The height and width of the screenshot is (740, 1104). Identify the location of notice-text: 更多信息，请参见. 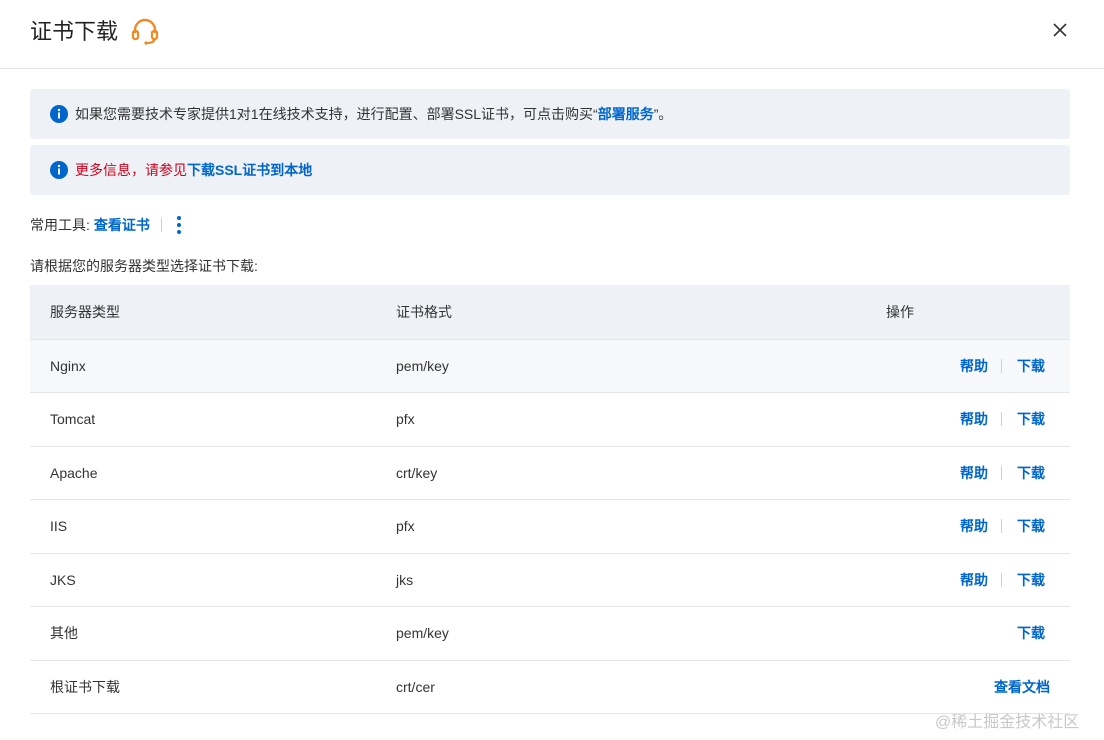
(131, 170).